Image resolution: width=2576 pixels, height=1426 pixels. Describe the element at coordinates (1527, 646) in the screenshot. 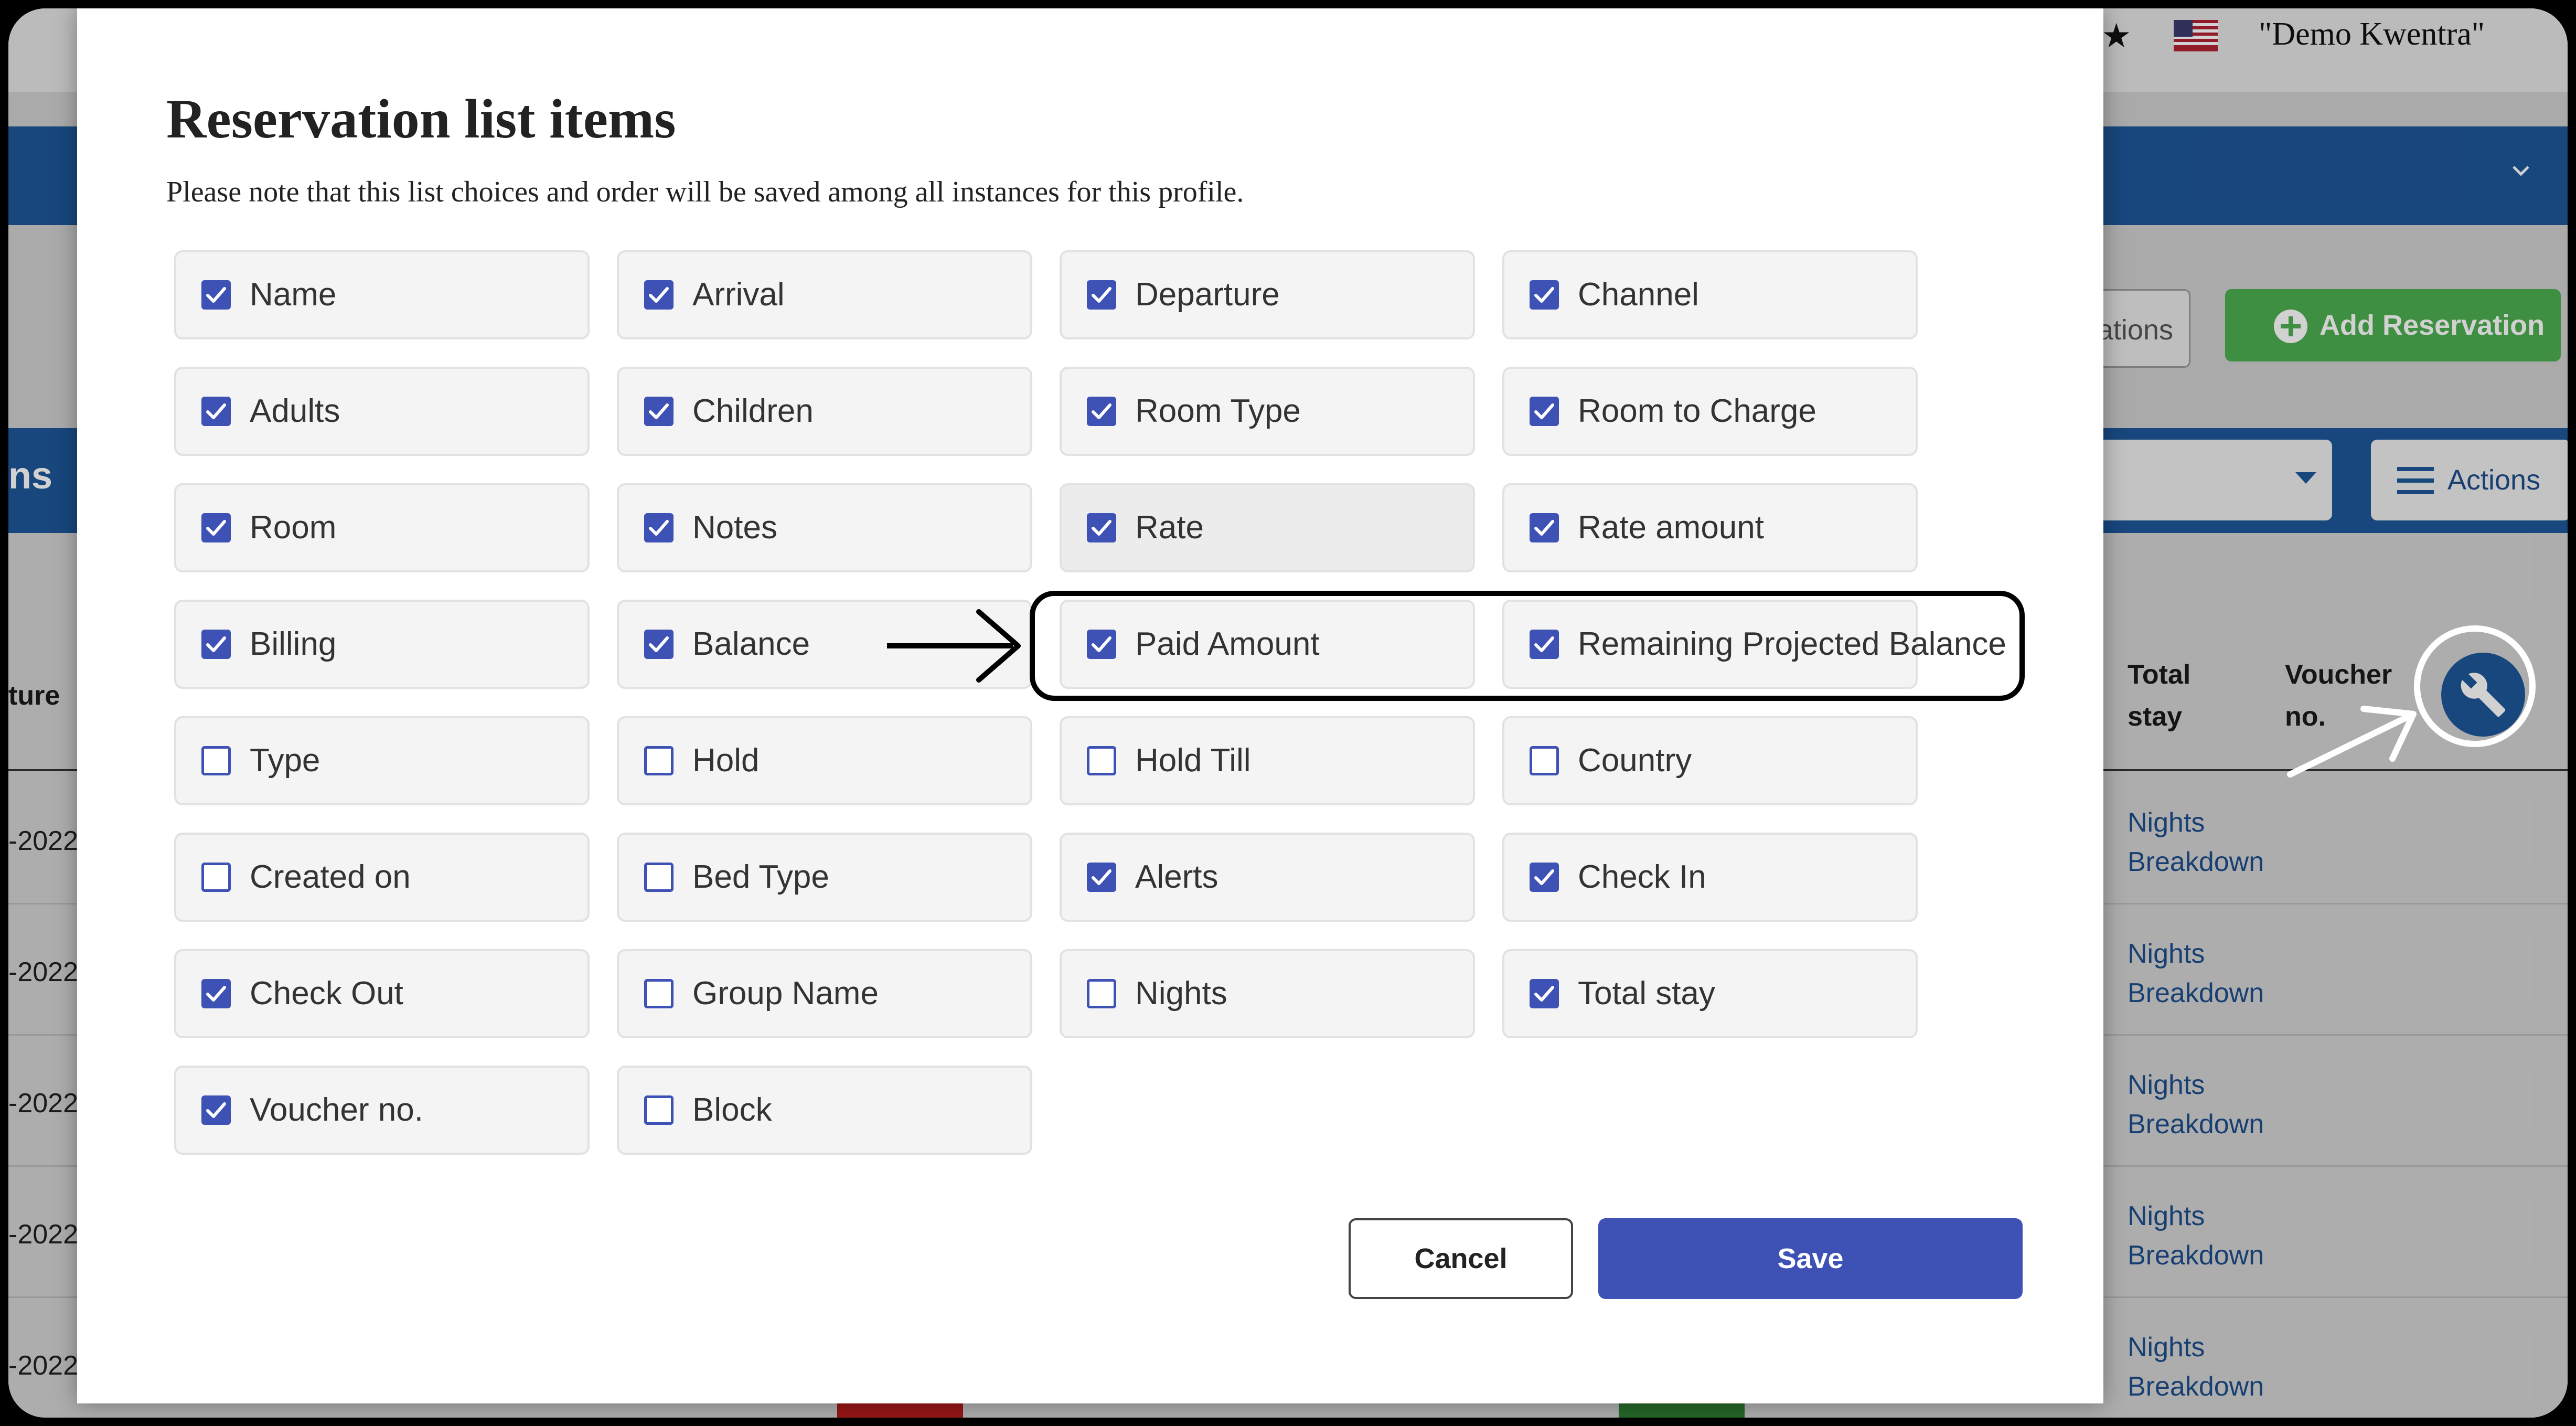

I see `highlight-box` at that location.